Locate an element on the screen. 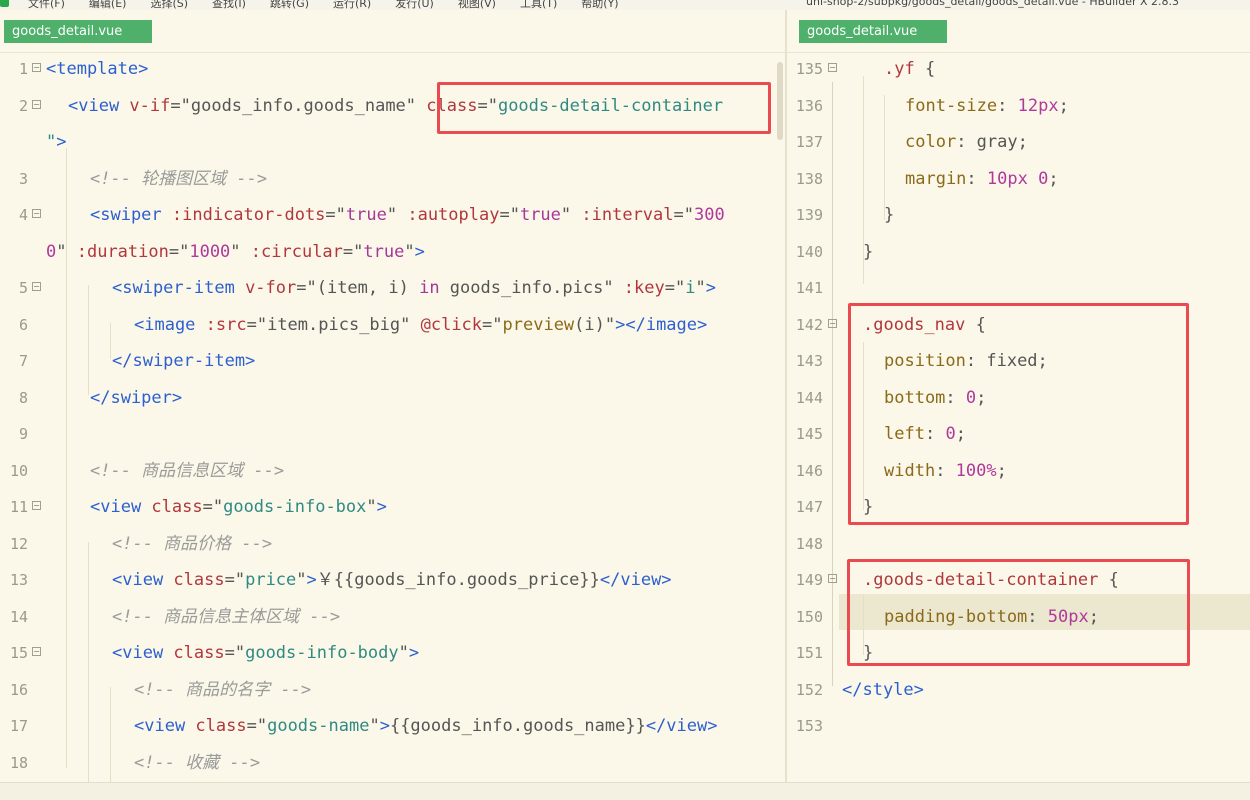 The width and height of the screenshot is (1250, 800). code-line: 141 is located at coordinates (1018, 288).